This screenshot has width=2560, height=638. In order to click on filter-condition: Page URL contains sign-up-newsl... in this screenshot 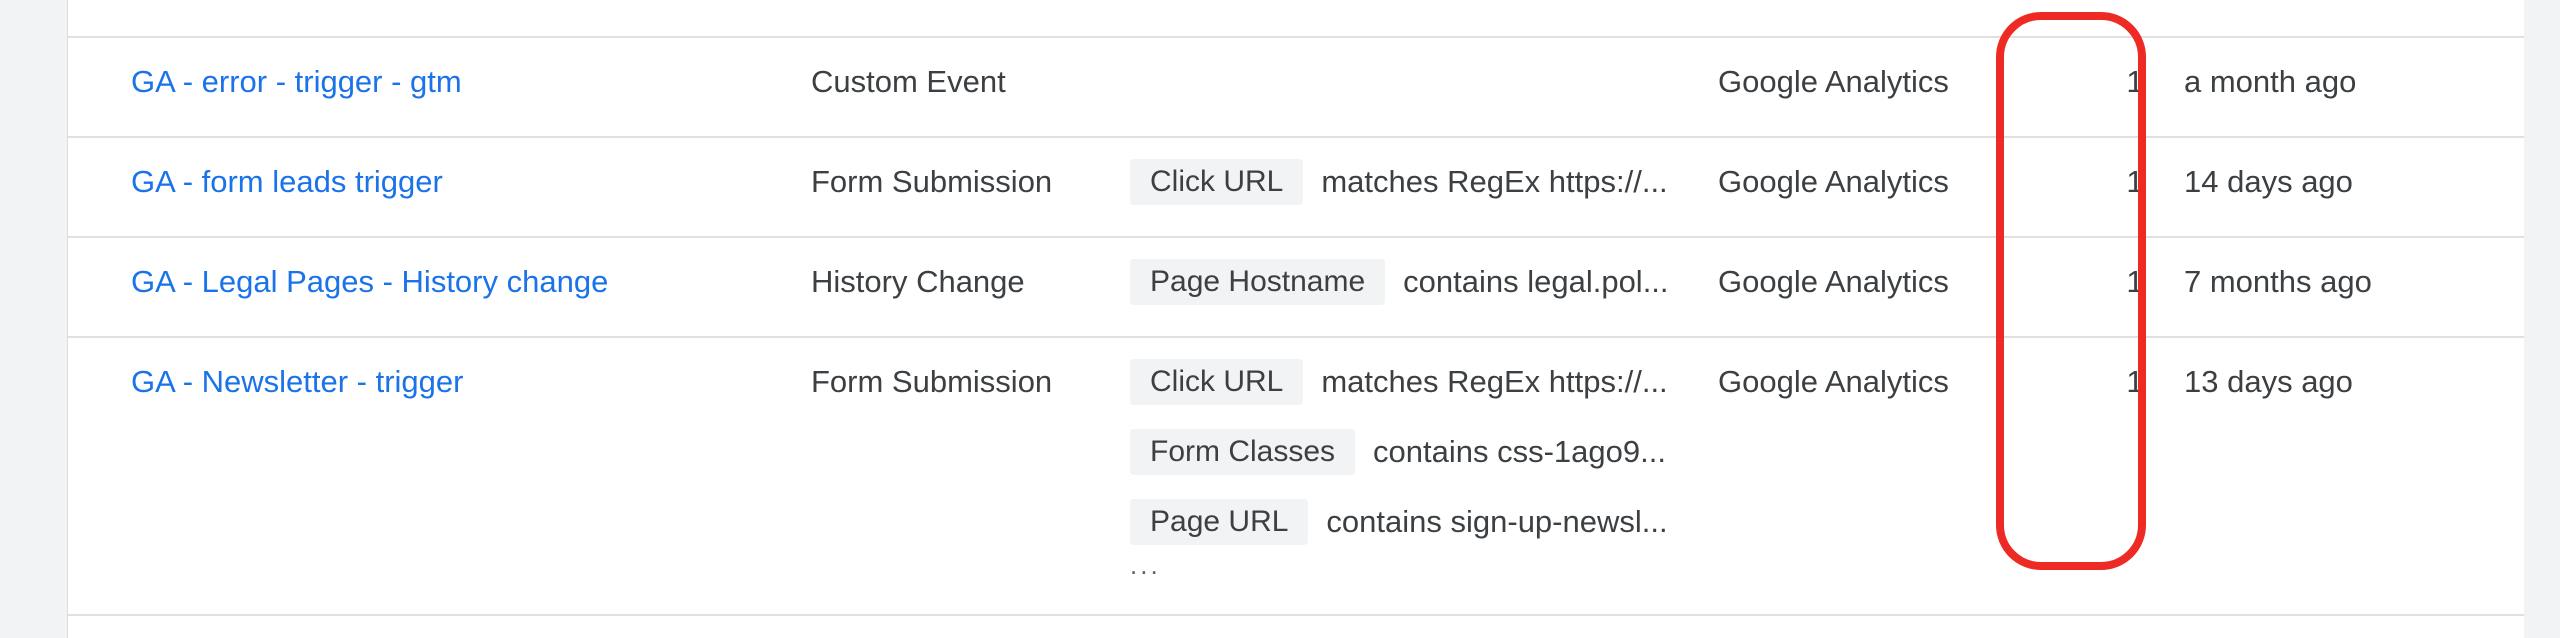, I will do `click(1410, 522)`.